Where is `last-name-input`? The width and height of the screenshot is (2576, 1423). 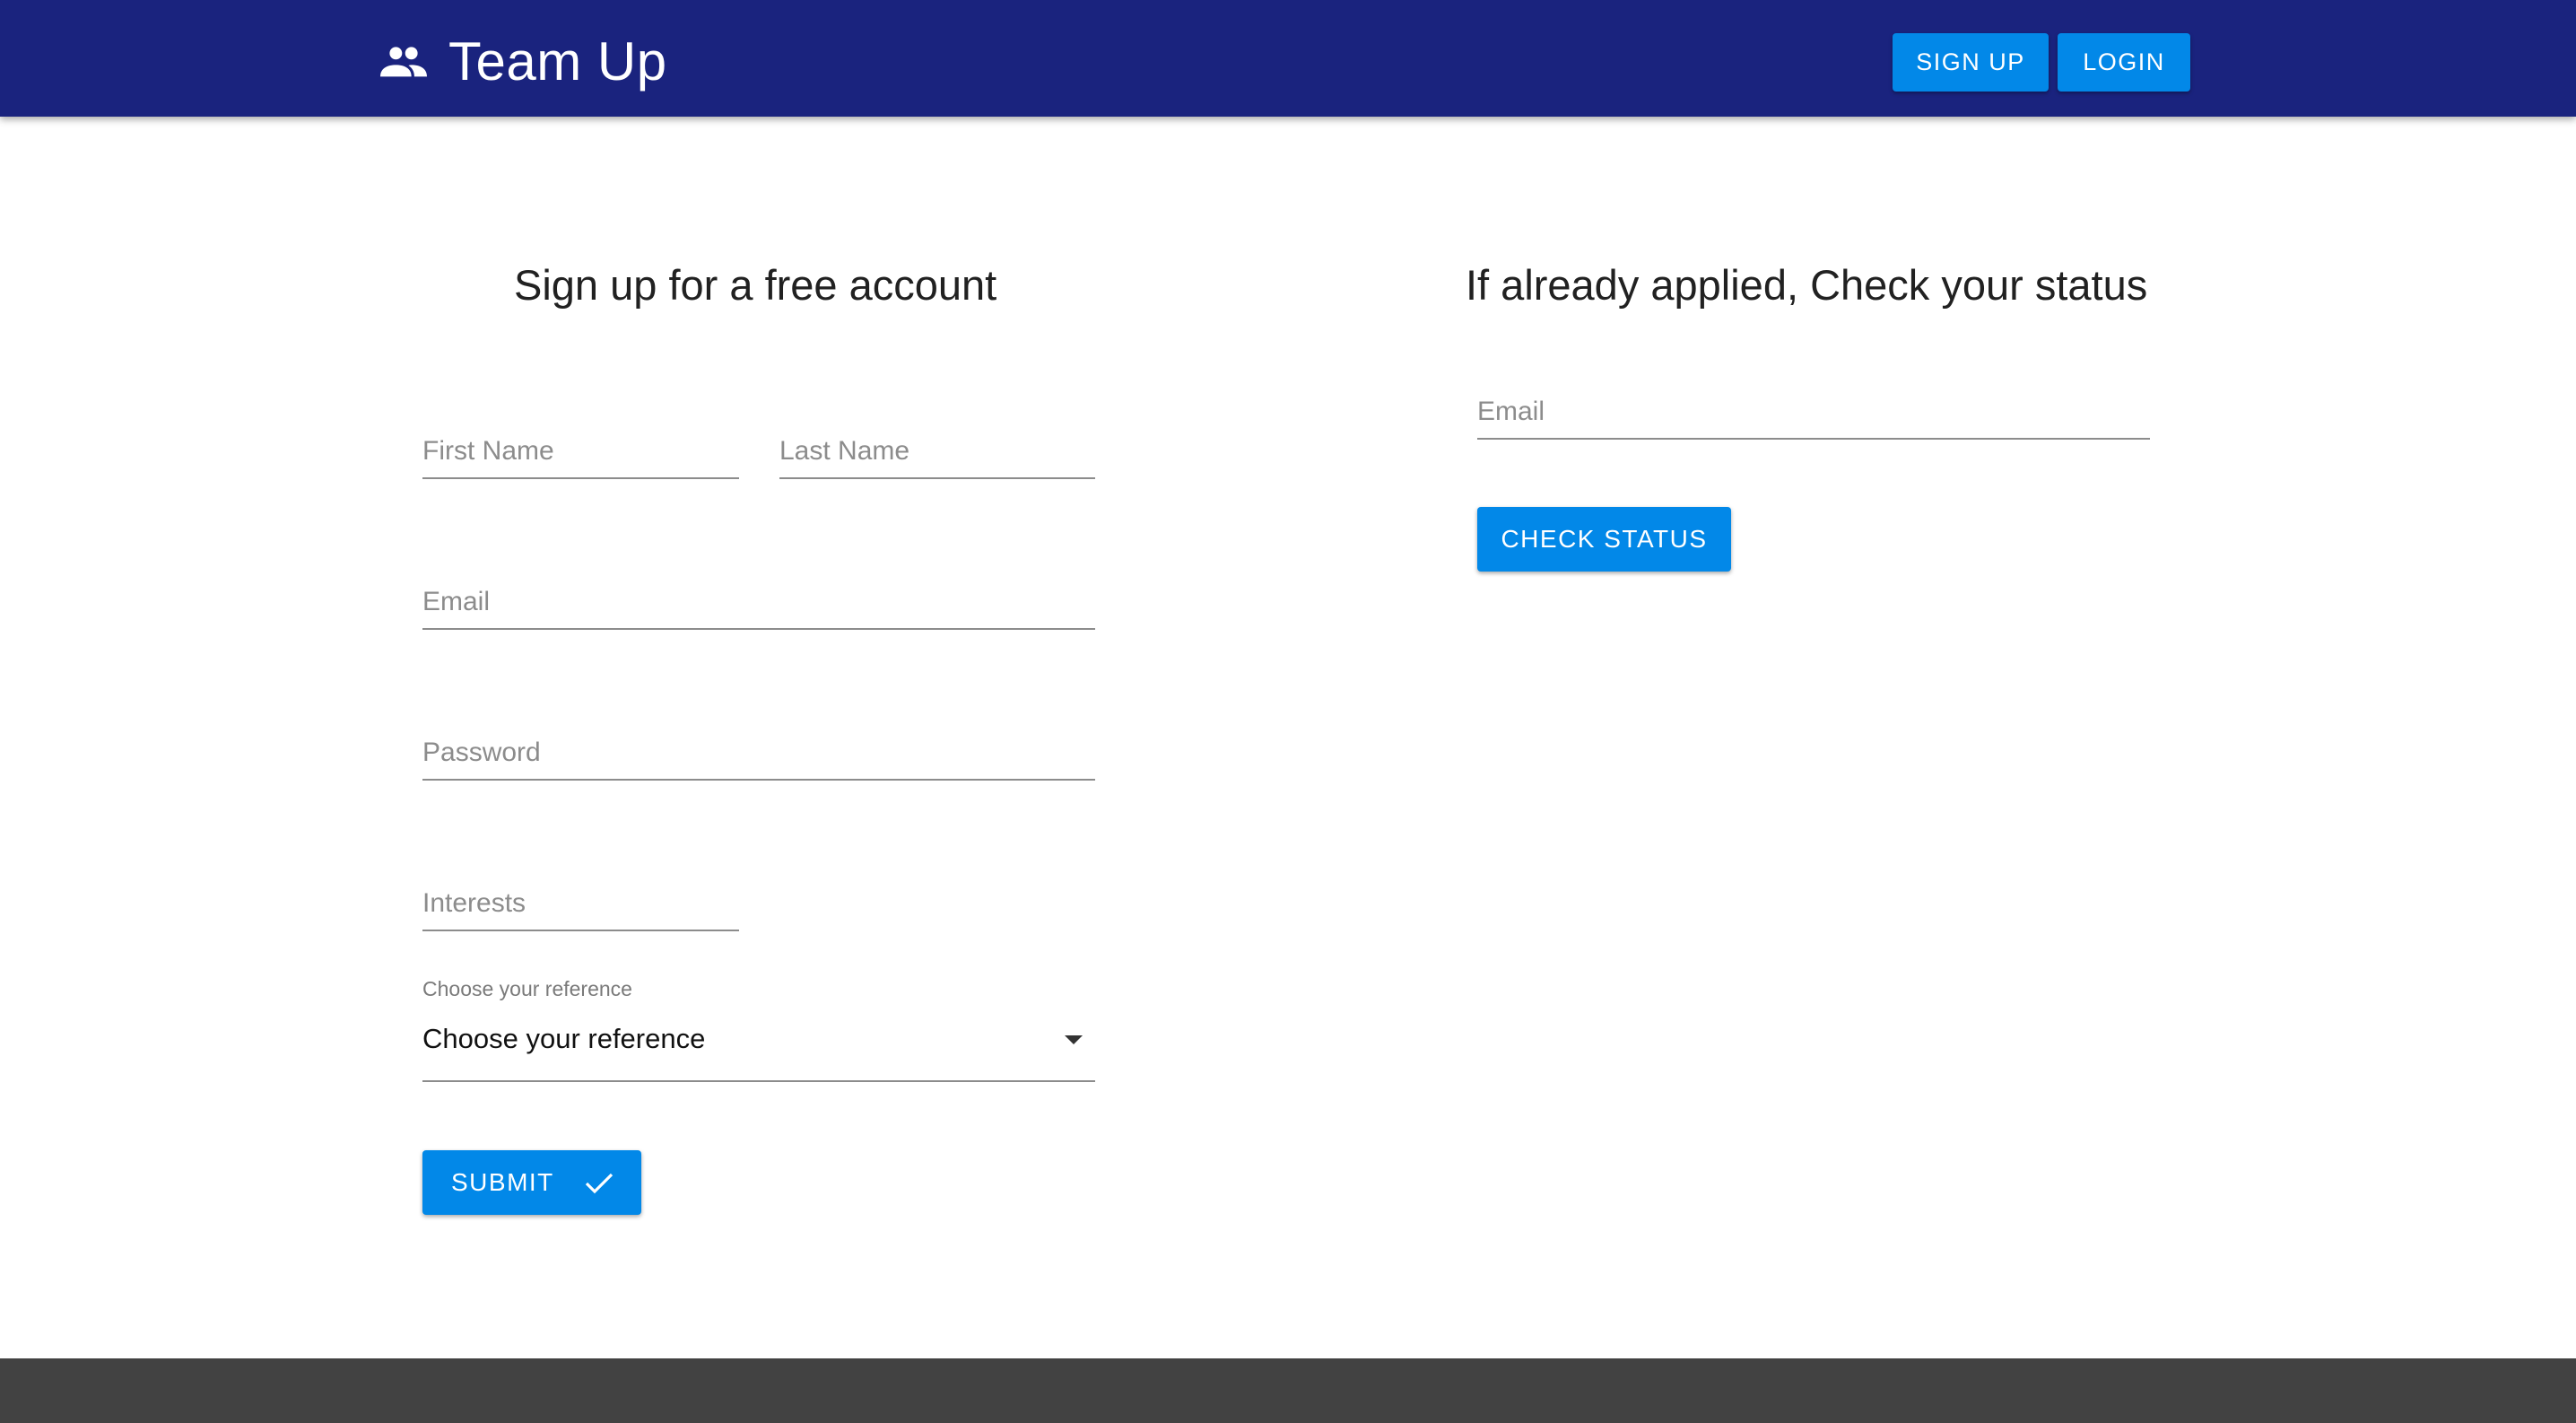 last-name-input is located at coordinates (937, 451).